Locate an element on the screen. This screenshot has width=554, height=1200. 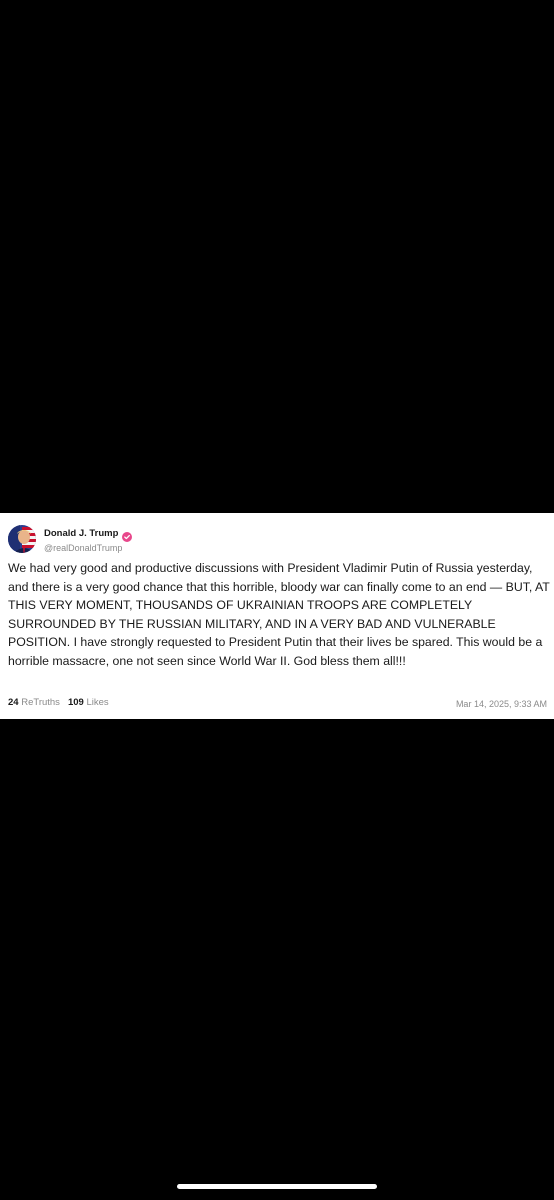
author-display-name: Donald J. Trump is located at coordinates (81, 534).